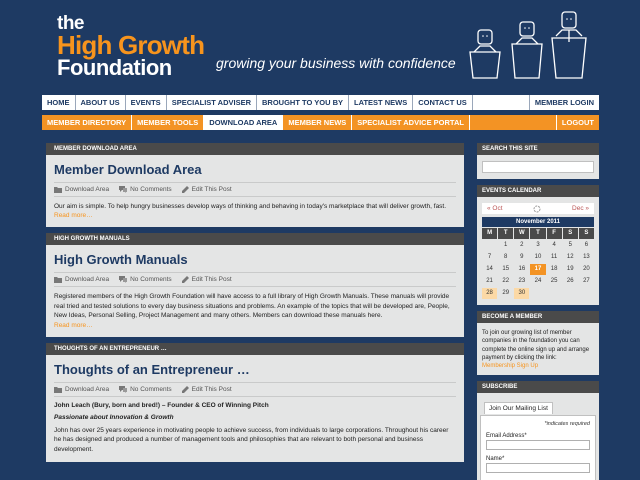  Describe the element at coordinates (570, 281) in the screenshot. I see `calendar-day: 26` at that location.